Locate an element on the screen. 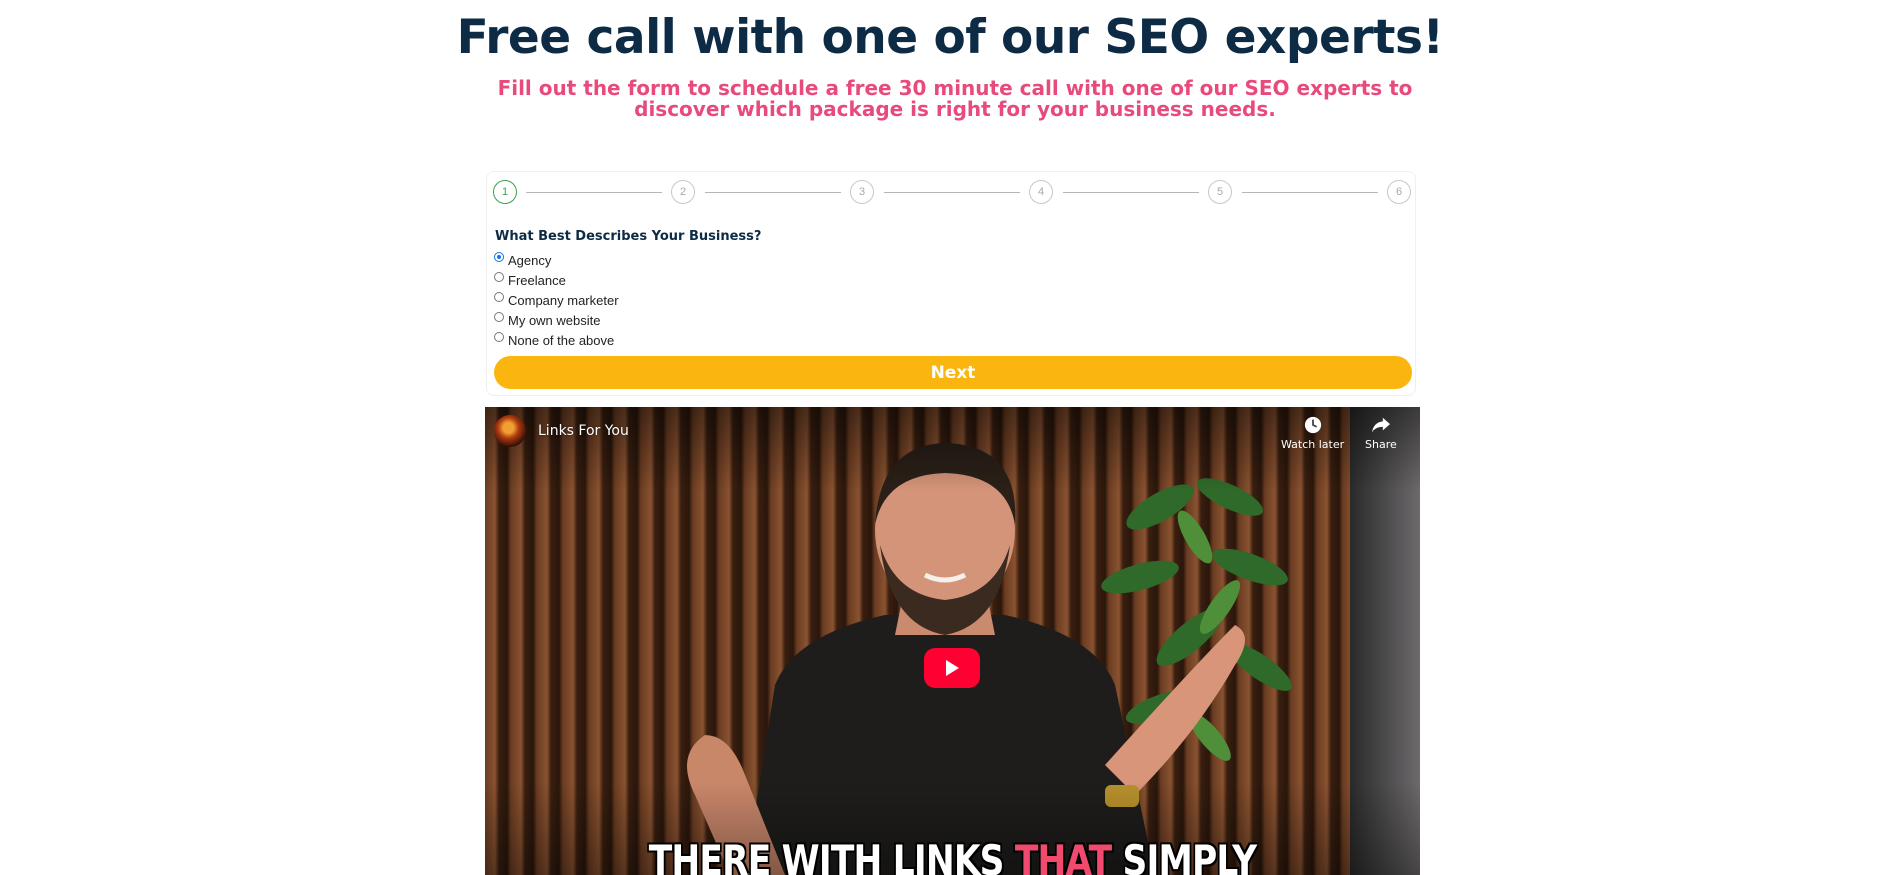  option-company-marketer: Company marketer is located at coordinates (556, 300).